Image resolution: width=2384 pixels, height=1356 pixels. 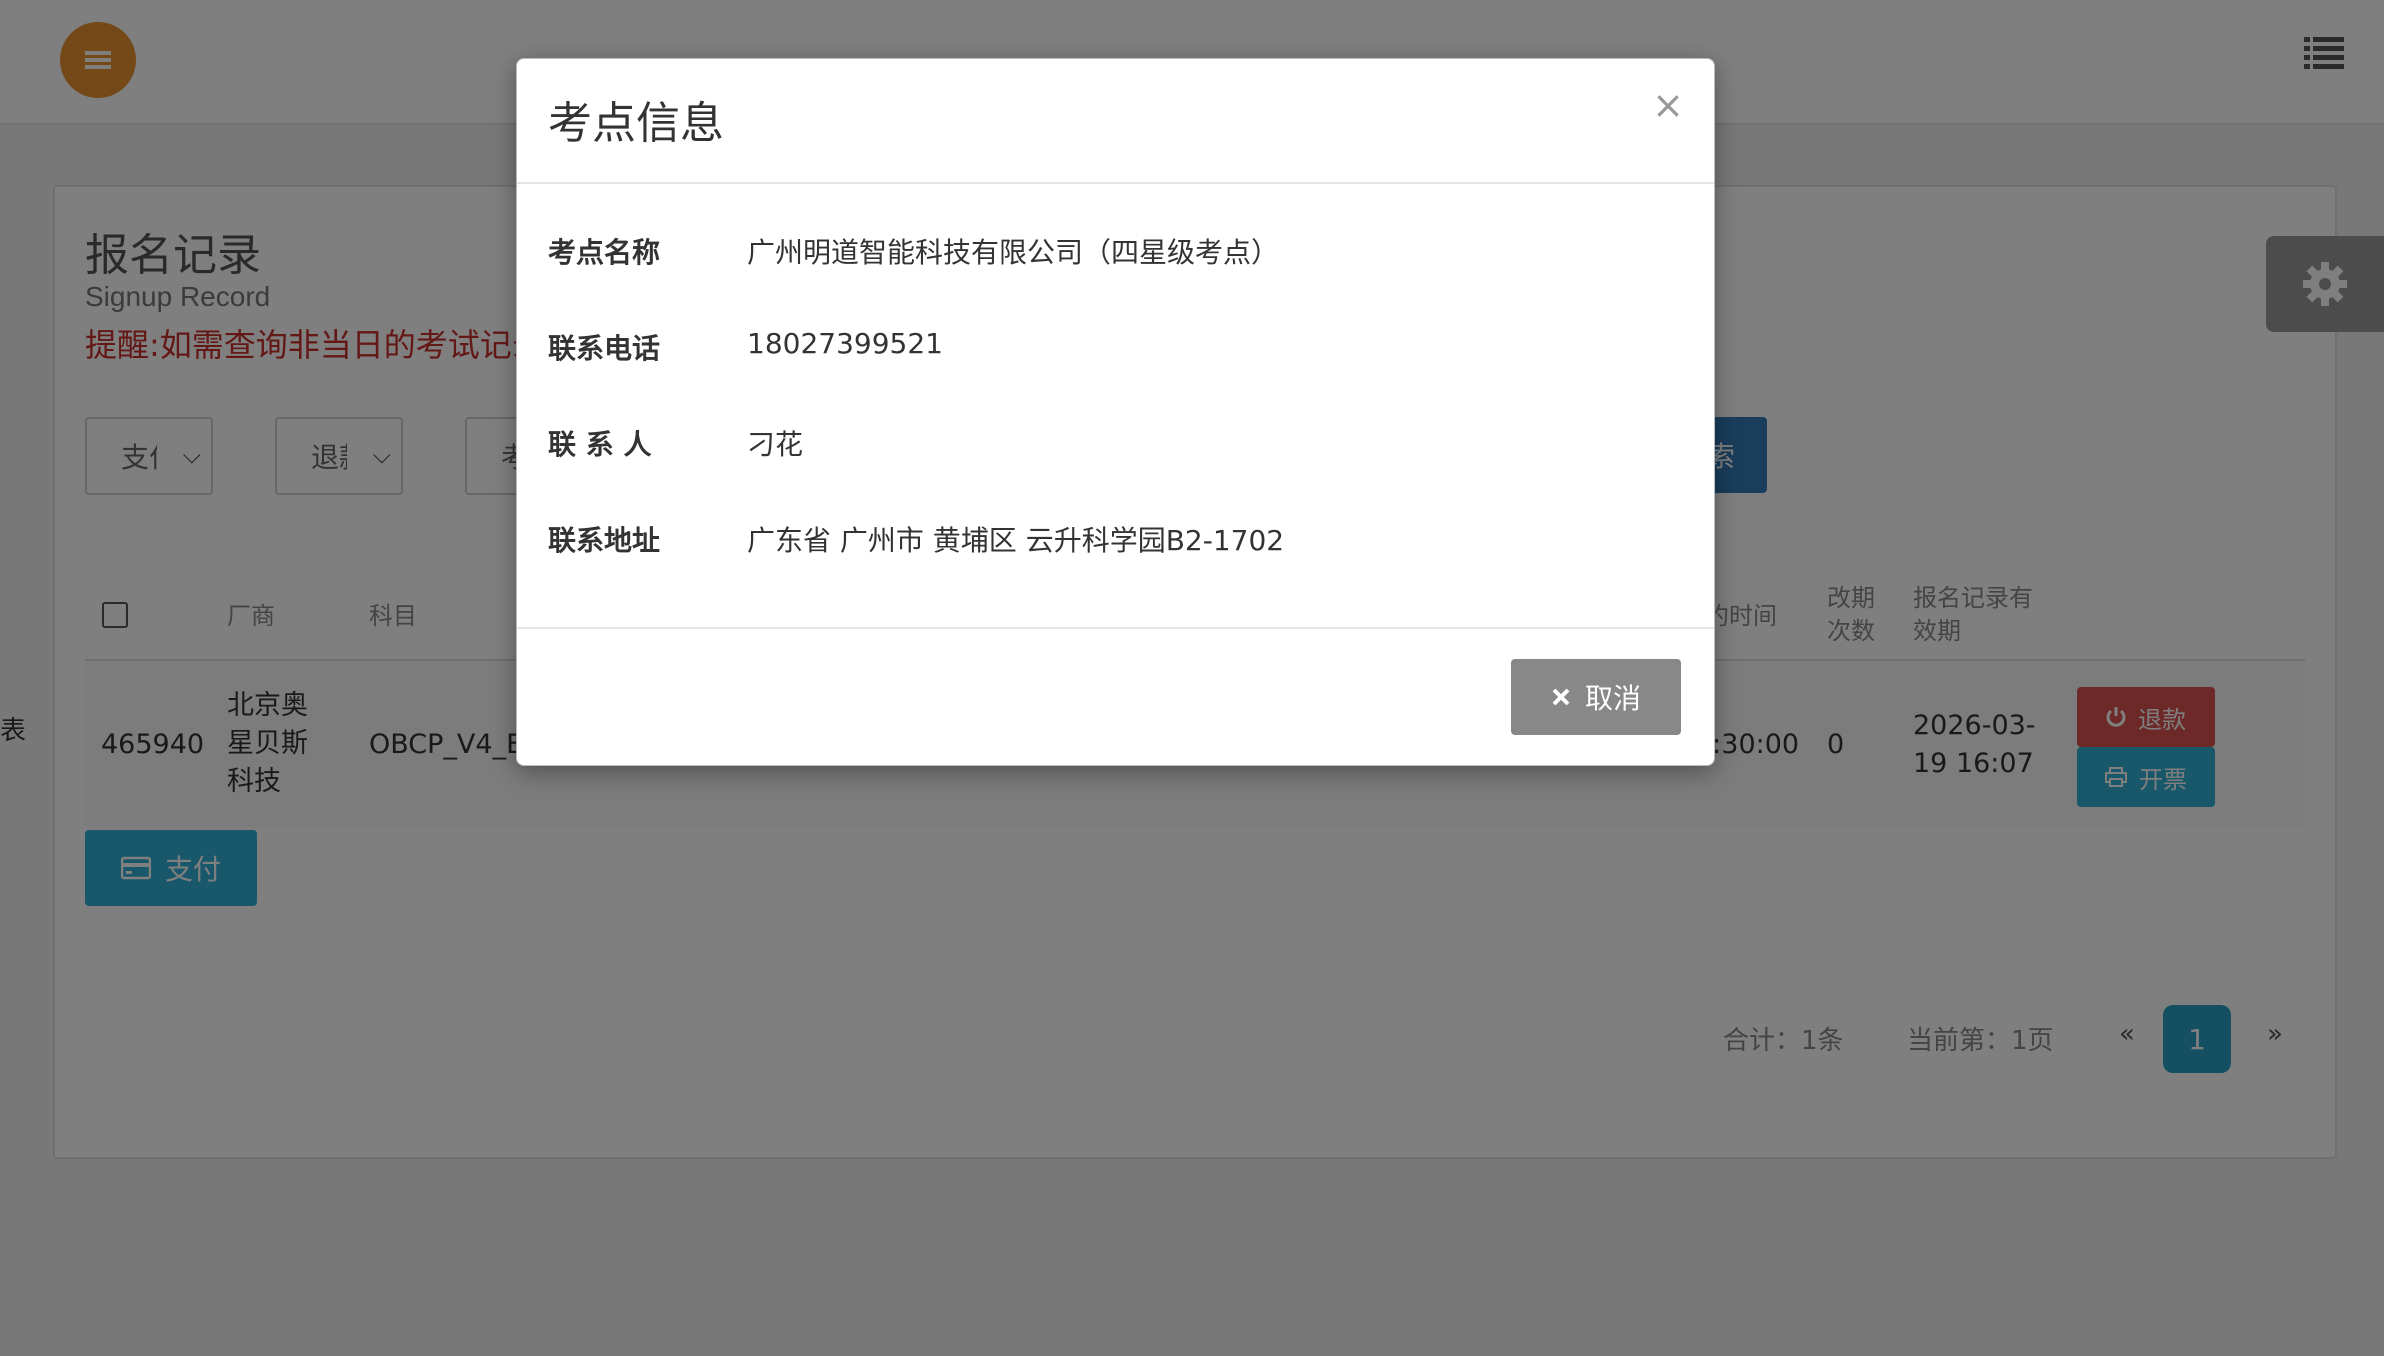 I want to click on close-icon: ×, so click(x=1668, y=105).